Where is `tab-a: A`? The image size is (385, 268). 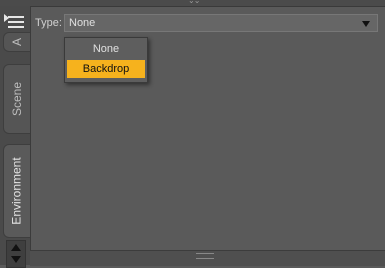
tab-a: A is located at coordinates (16, 42).